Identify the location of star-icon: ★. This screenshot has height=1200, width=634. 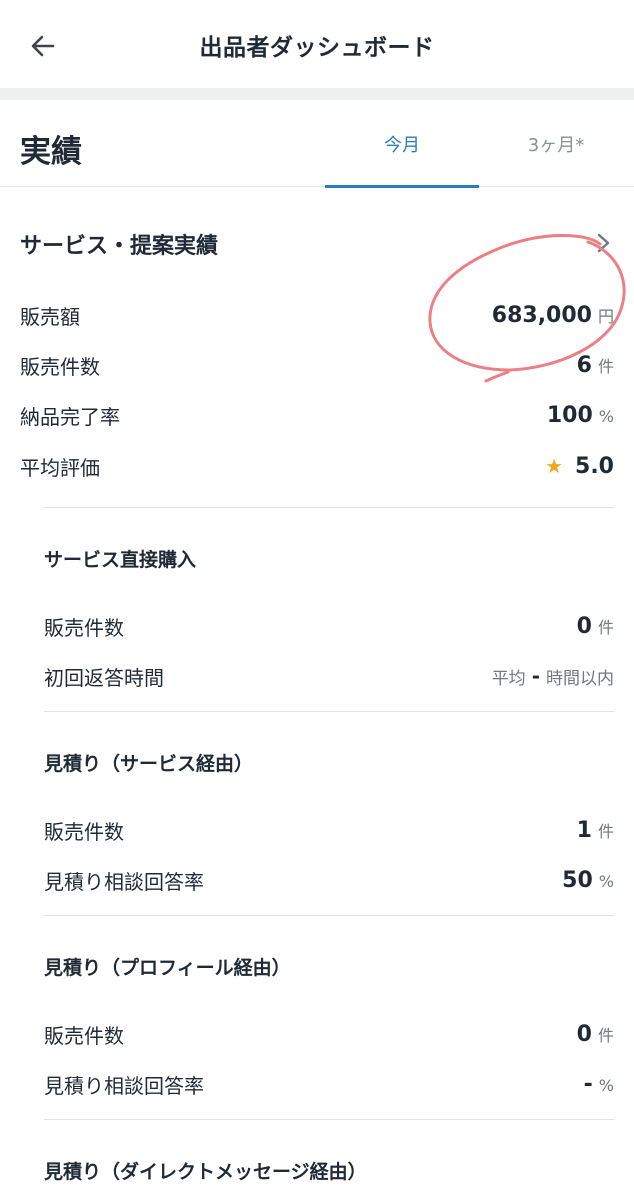
(554, 466).